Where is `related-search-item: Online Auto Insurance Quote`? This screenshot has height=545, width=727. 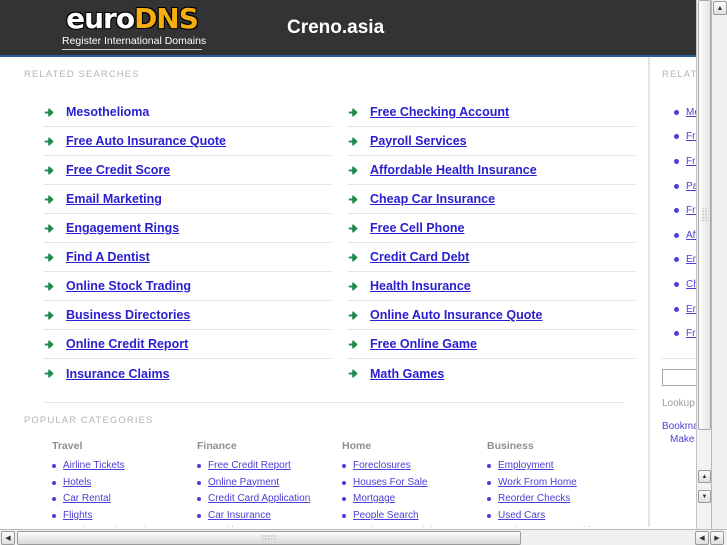
related-search-item: Online Auto Insurance Quote is located at coordinates (492, 315).